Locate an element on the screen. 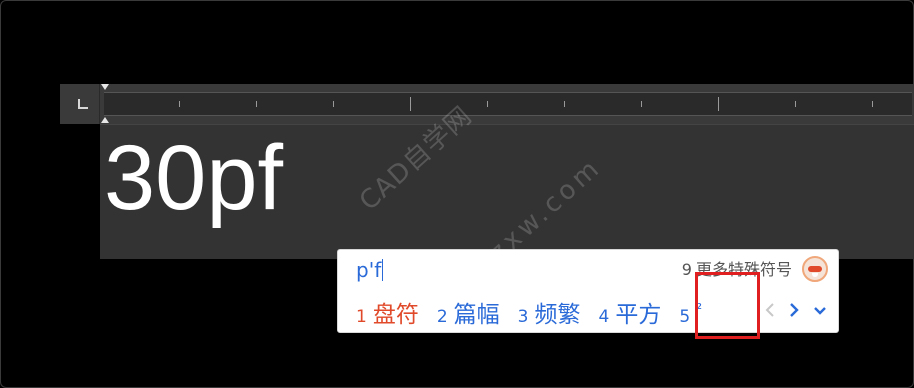 The width and height of the screenshot is (914, 388). ruler-strip is located at coordinates (506, 103).